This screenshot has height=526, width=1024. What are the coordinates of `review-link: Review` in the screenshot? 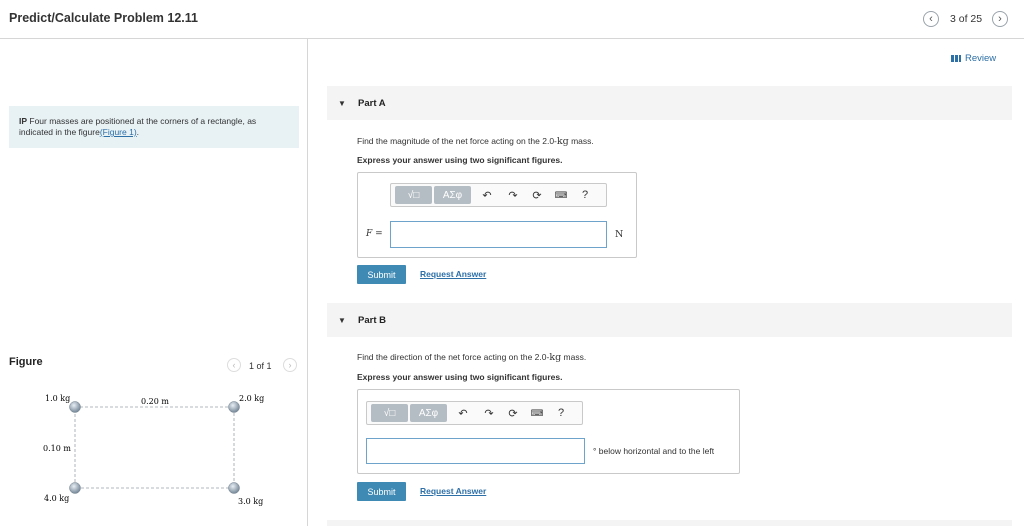 It's located at (973, 58).